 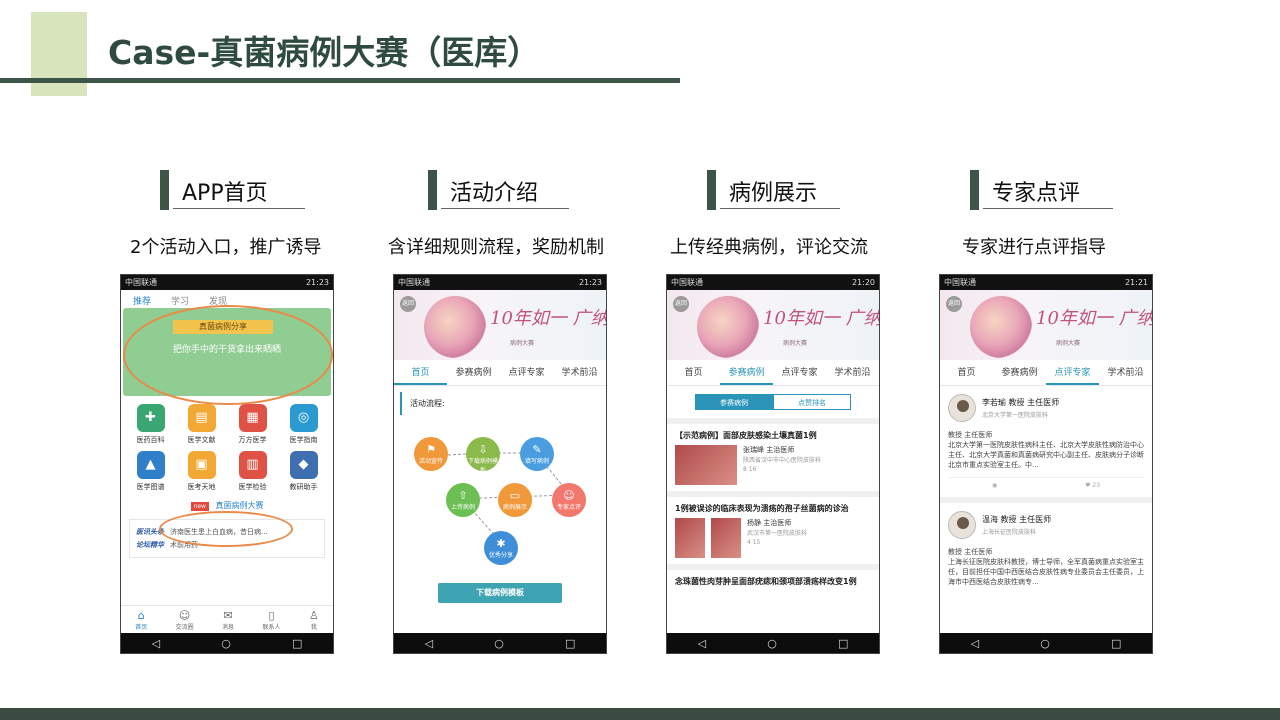 What do you see at coordinates (218, 300) in the screenshot?
I see `tab-discover: 发现` at bounding box center [218, 300].